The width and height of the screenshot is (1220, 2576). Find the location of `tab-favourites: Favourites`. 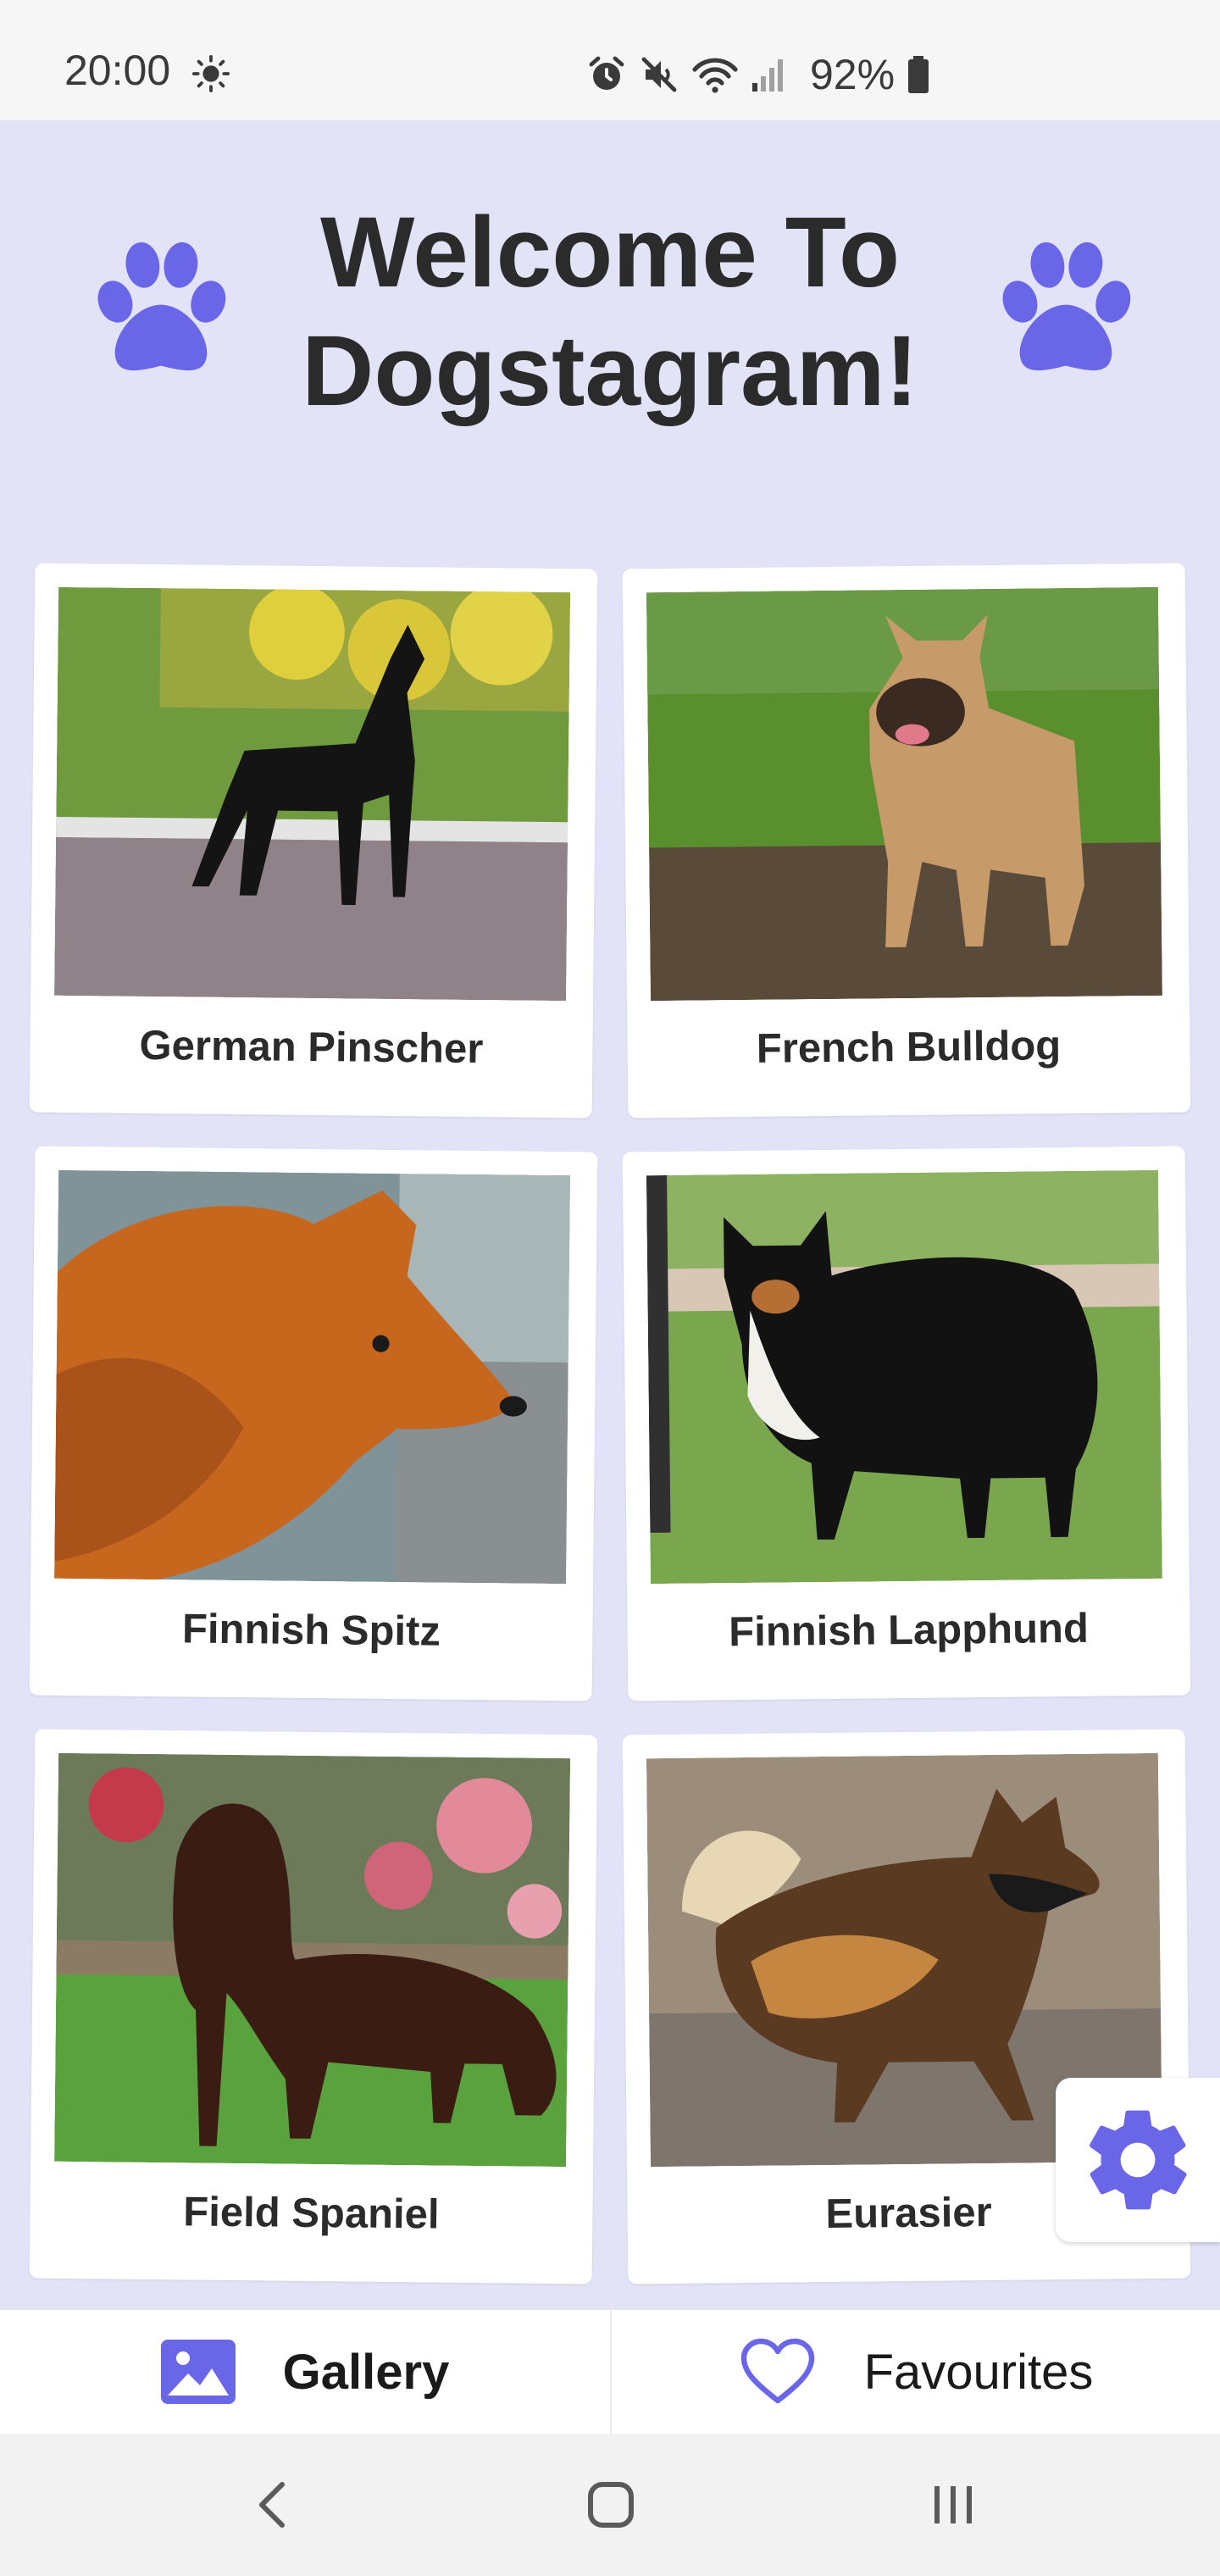

tab-favourites: Favourites is located at coordinates (915, 2372).